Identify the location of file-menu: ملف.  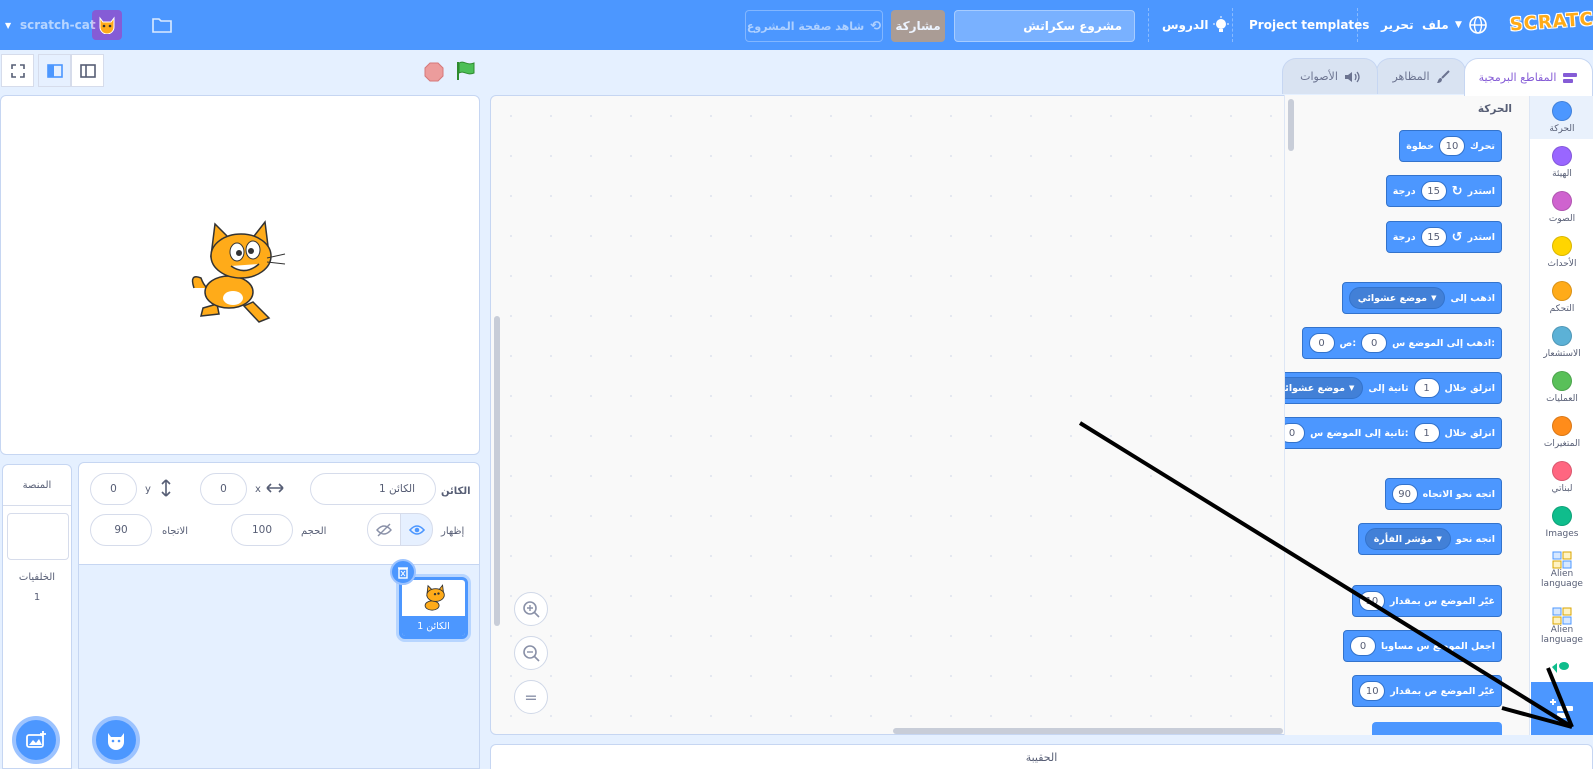
(1435, 25).